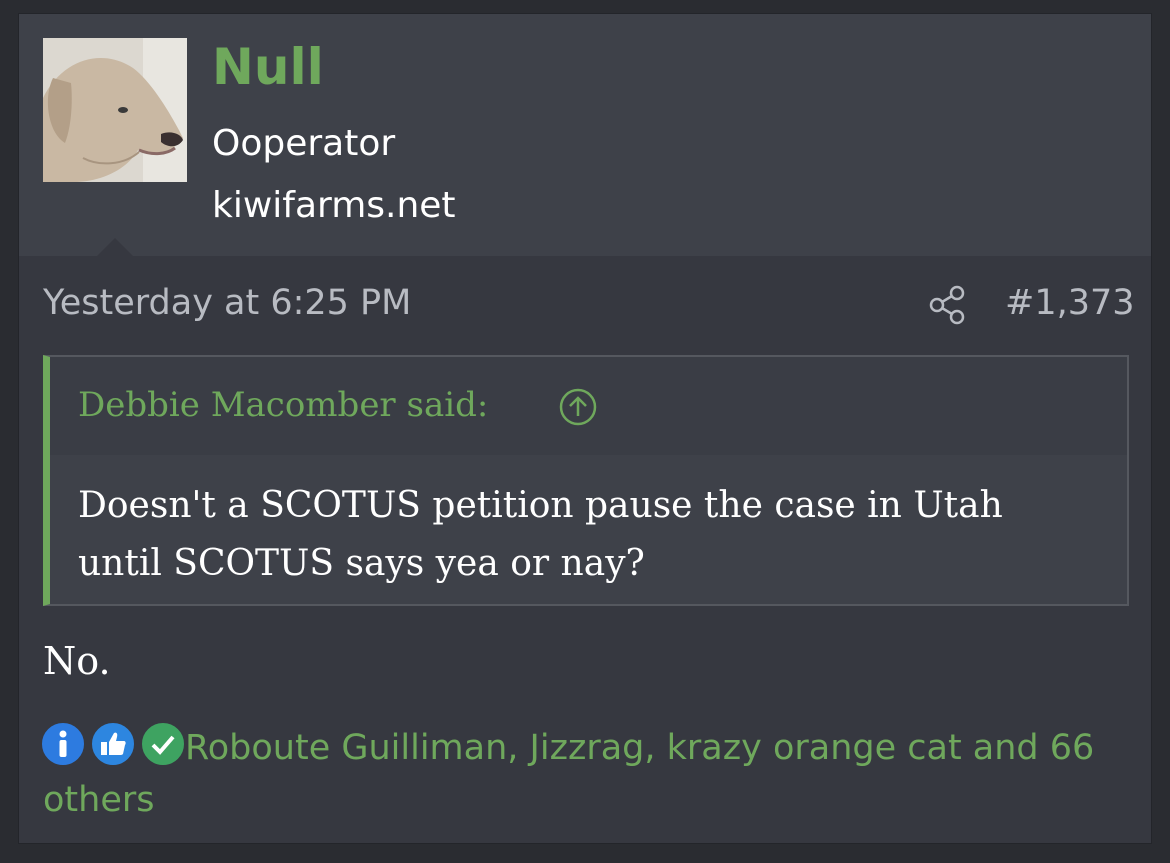 This screenshot has width=1170, height=863. I want to click on arrow-up-circle-icon, so click(578, 407).